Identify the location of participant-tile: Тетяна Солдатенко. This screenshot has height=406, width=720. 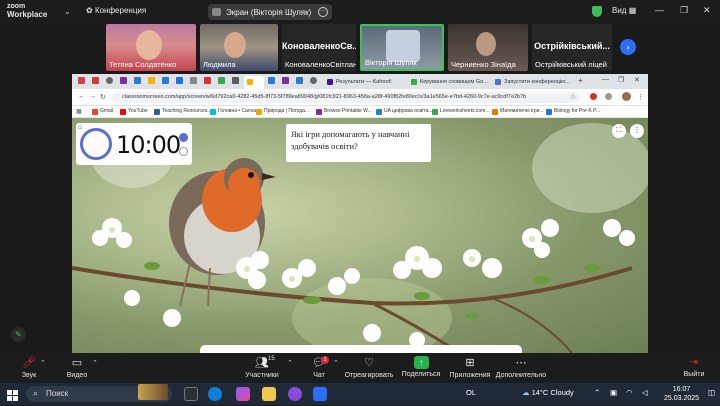
(151, 47).